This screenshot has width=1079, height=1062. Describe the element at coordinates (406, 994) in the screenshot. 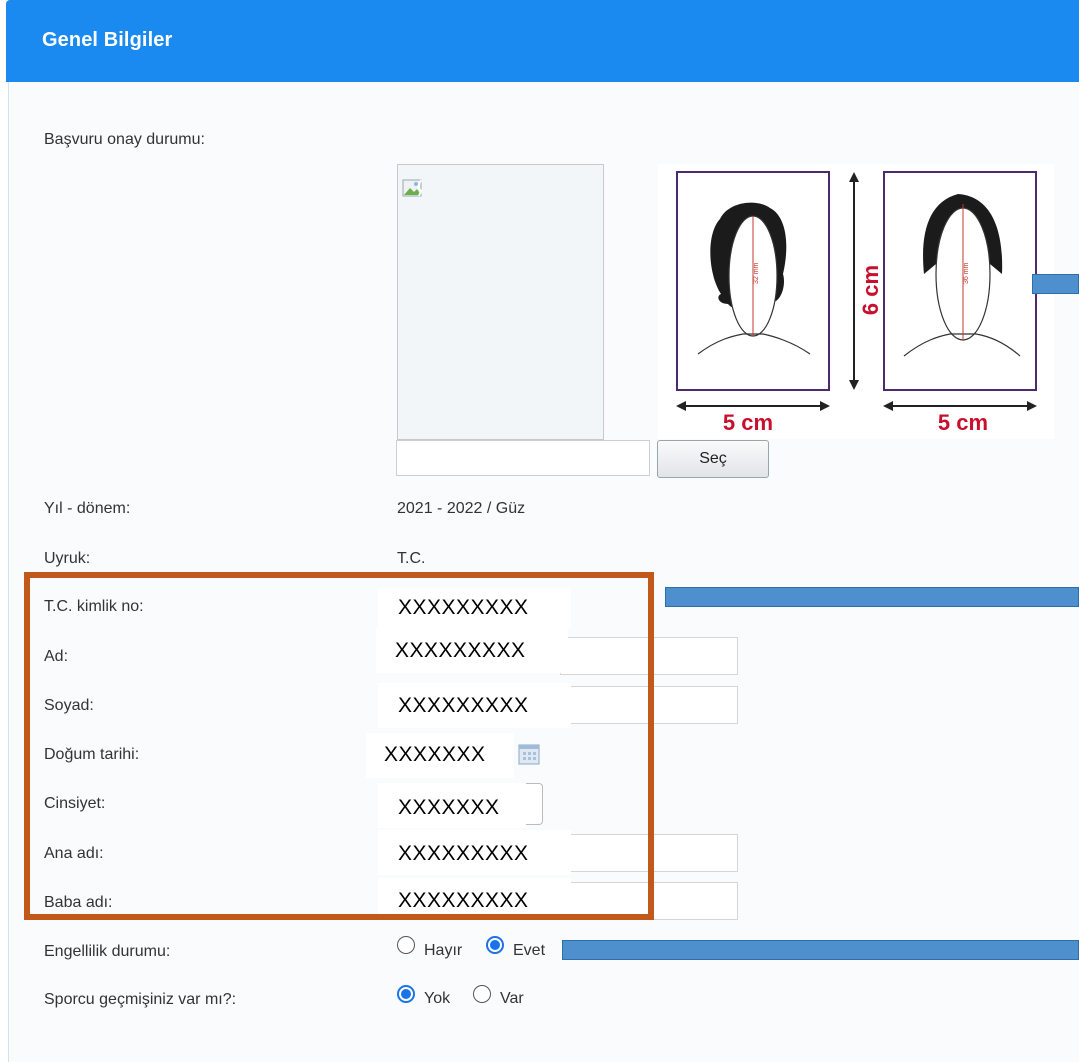

I see `athlete-no-radio` at that location.